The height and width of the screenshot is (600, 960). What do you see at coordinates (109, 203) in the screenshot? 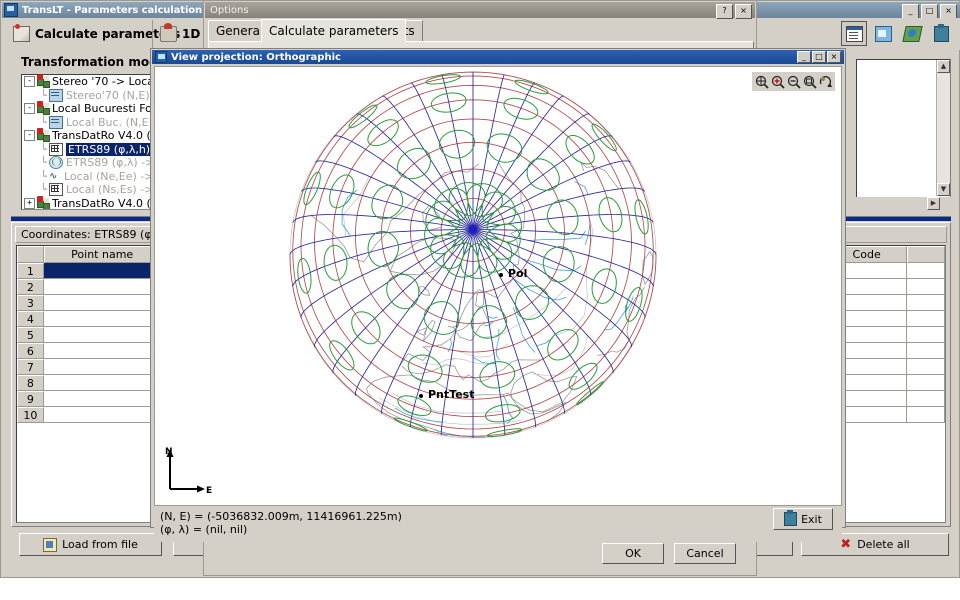
I see `tree-item-label: TransDatRo V4.0 (N,I` at bounding box center [109, 203].